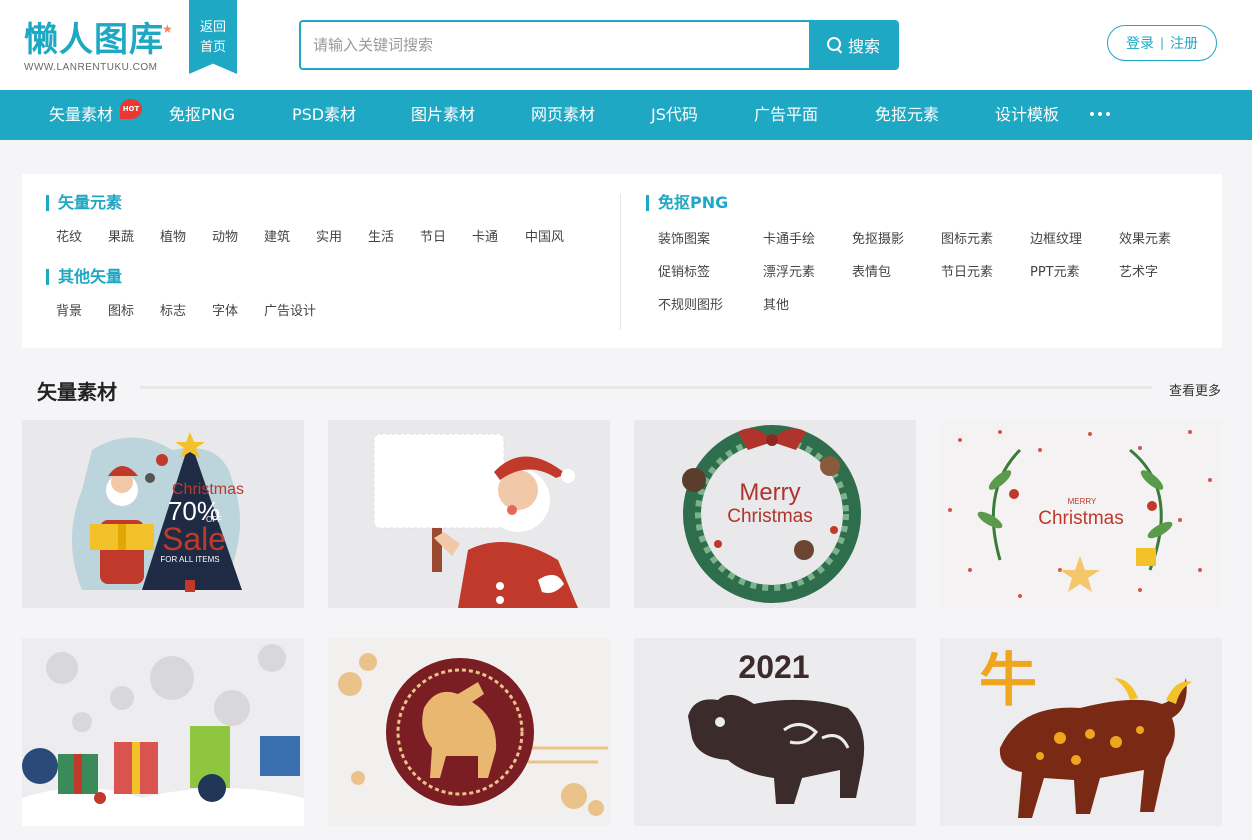 The height and width of the screenshot is (840, 1252). I want to click on category-title-other-vectors: 其他矢量, so click(84, 277).